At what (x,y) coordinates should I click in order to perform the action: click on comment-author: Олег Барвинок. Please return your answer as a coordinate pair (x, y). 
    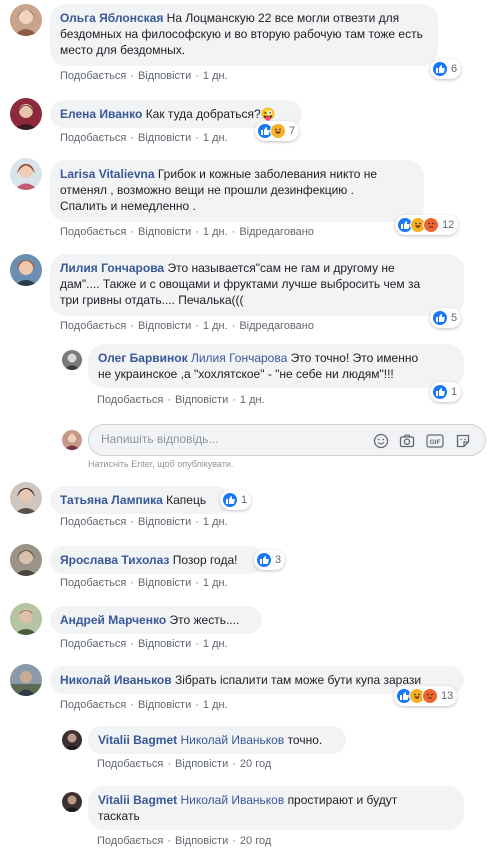
    Looking at the image, I should click on (143, 358).